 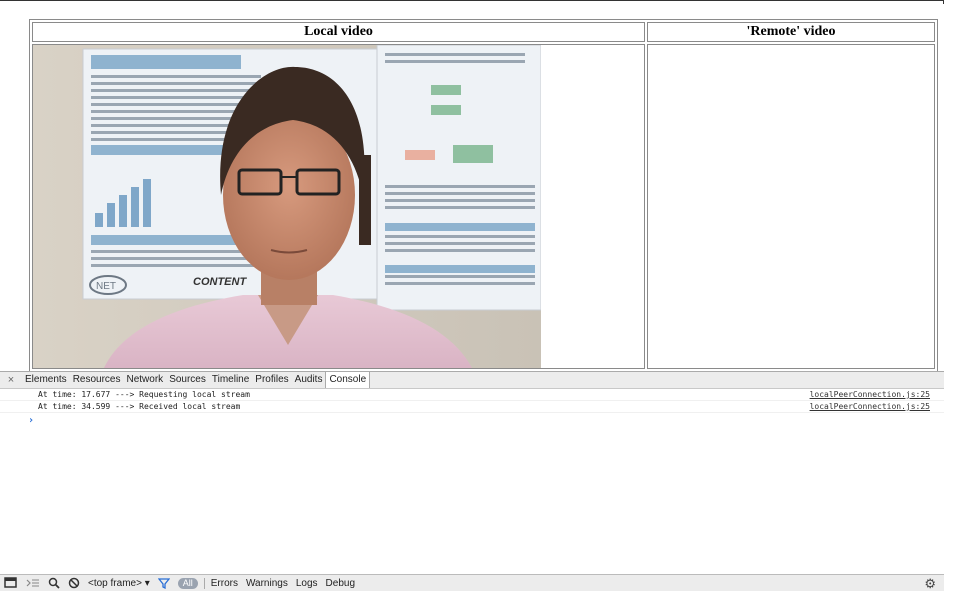 I want to click on search-icon, so click(x=54, y=583).